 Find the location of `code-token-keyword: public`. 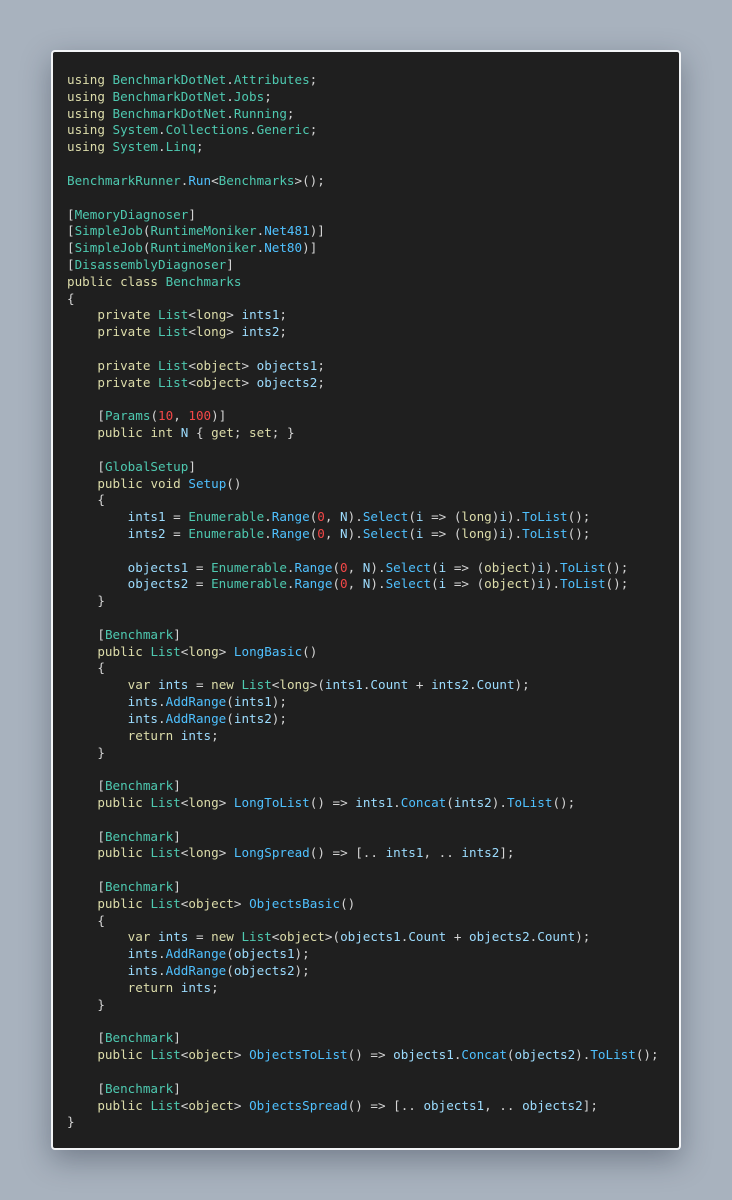

code-token-keyword: public is located at coordinates (120, 853).